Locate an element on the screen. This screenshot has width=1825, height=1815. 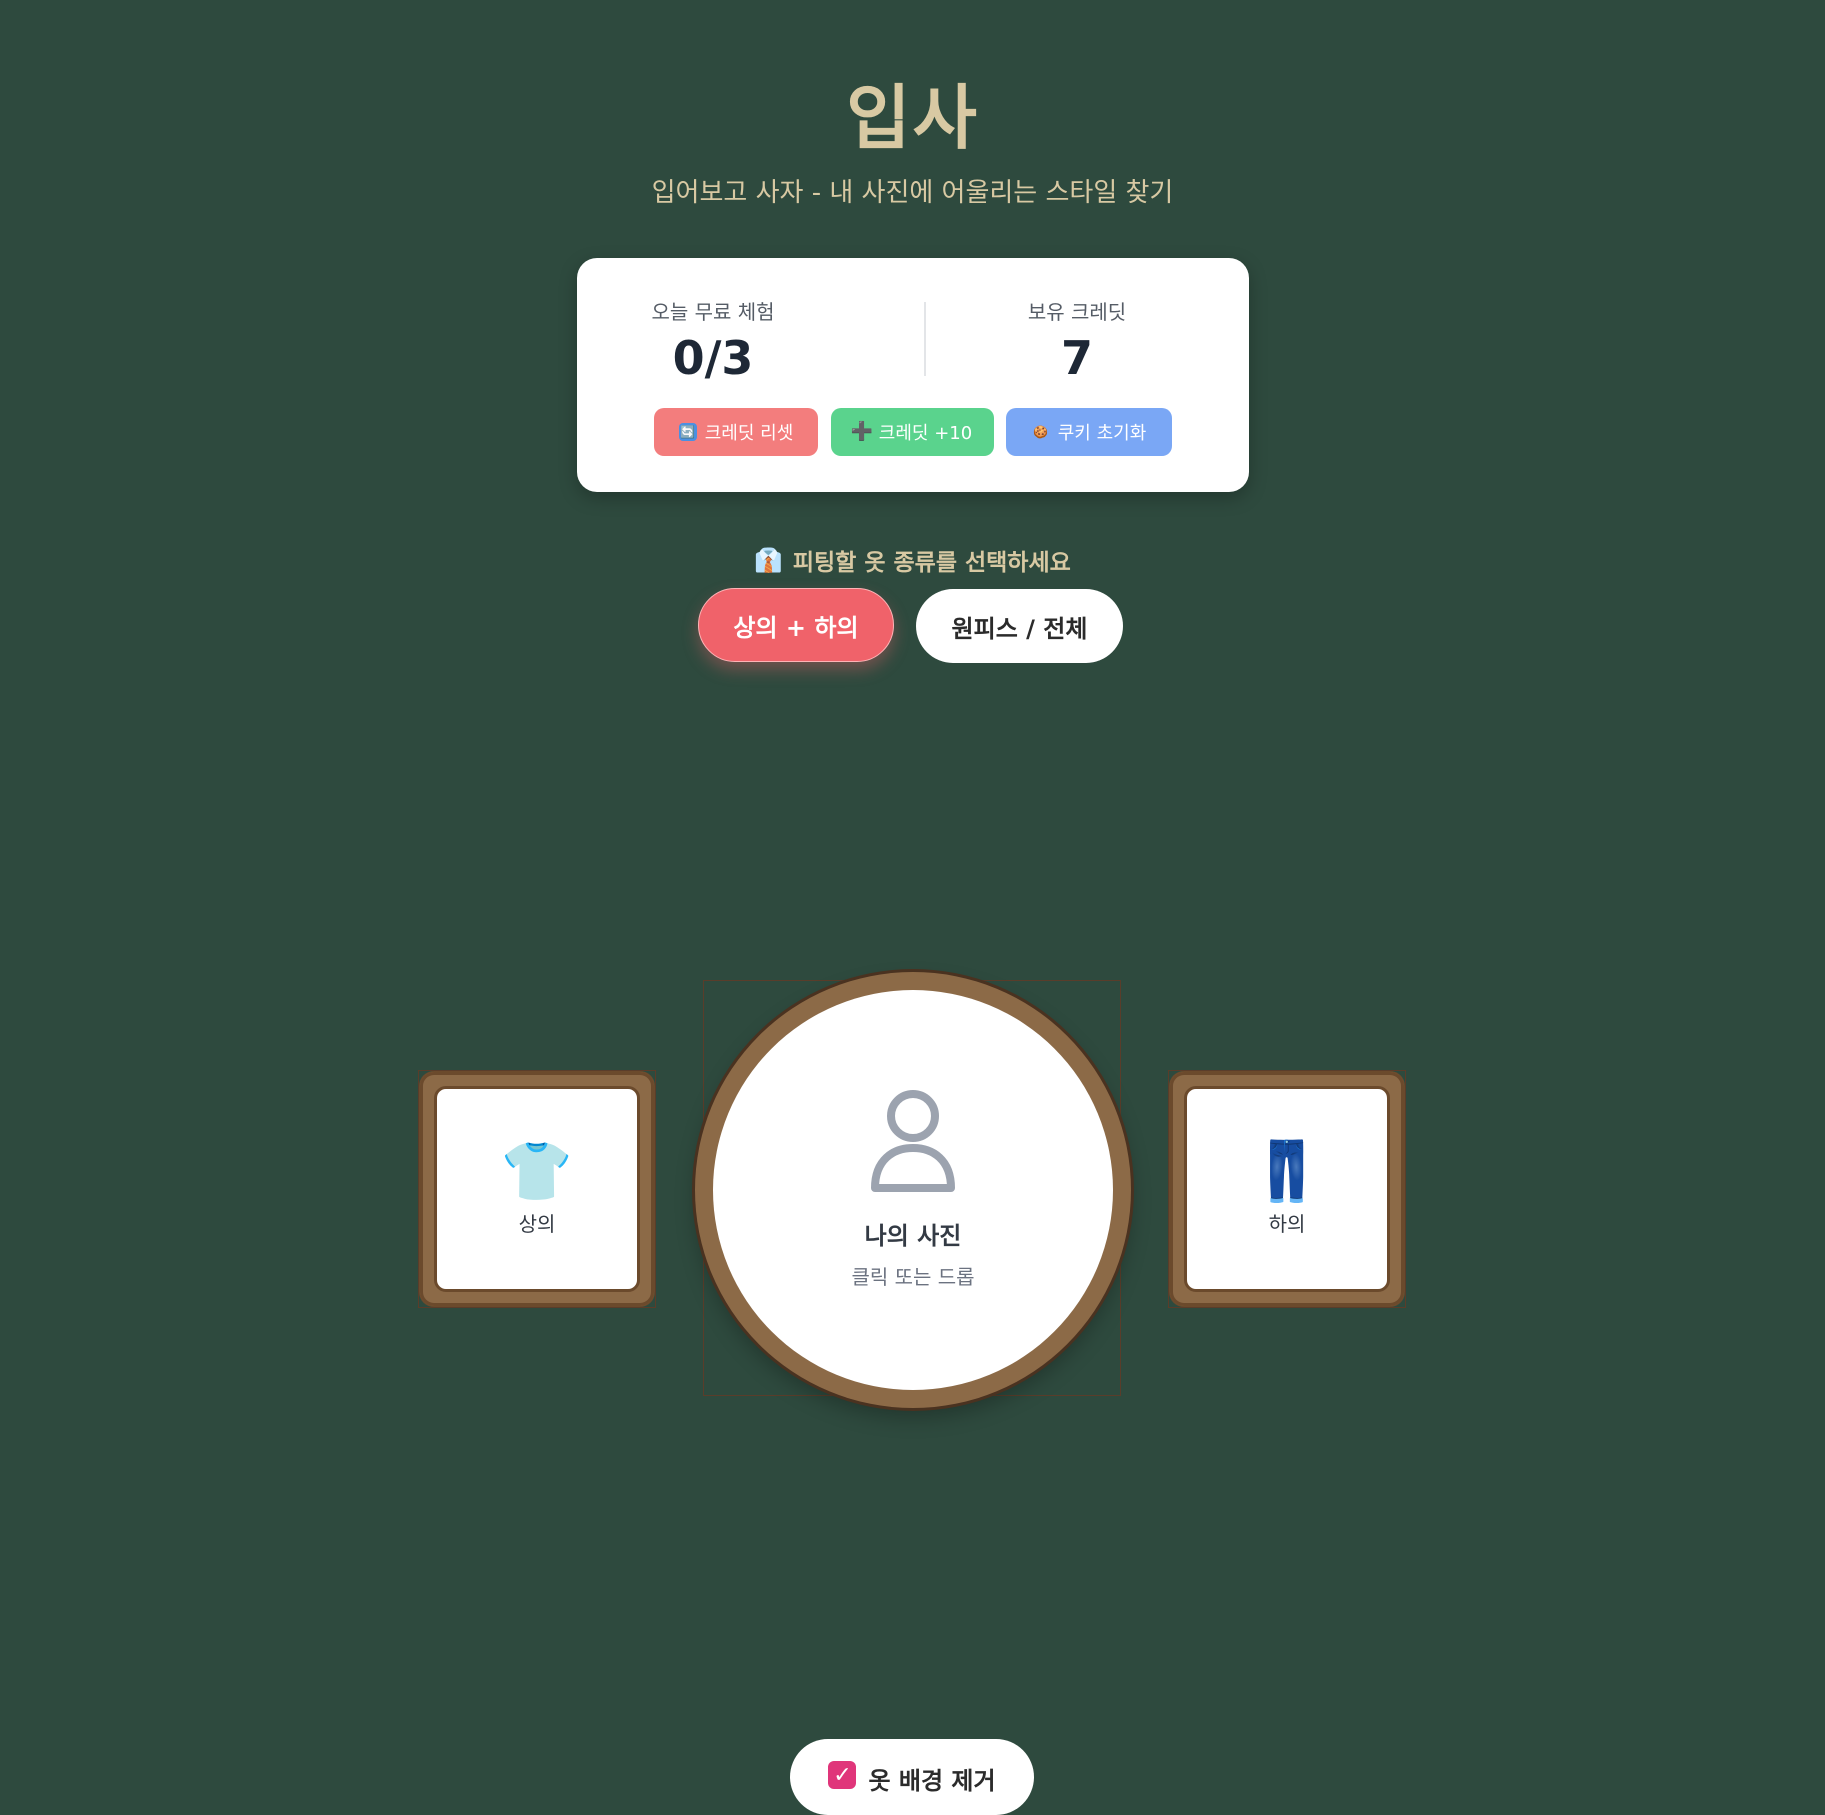
credits-stat: 보유 크레딧 7 is located at coordinates (1077, 340).